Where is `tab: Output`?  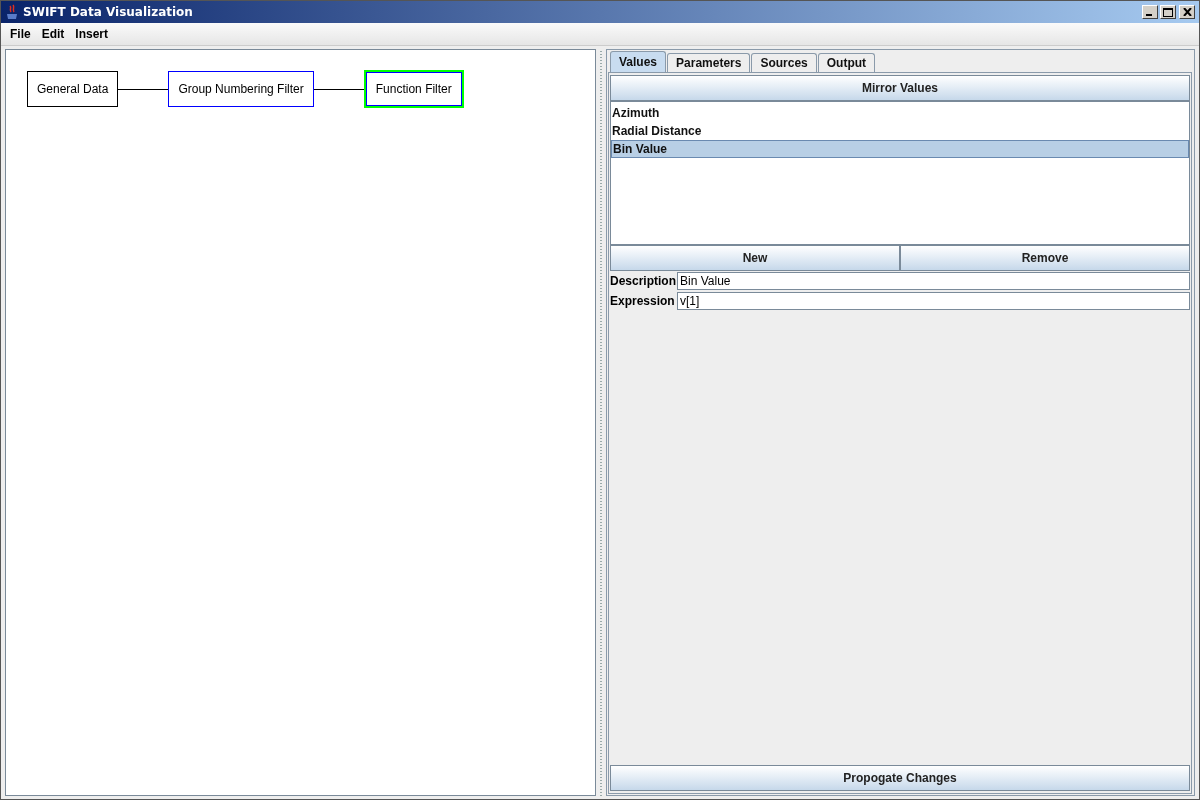
tab: Output is located at coordinates (846, 62).